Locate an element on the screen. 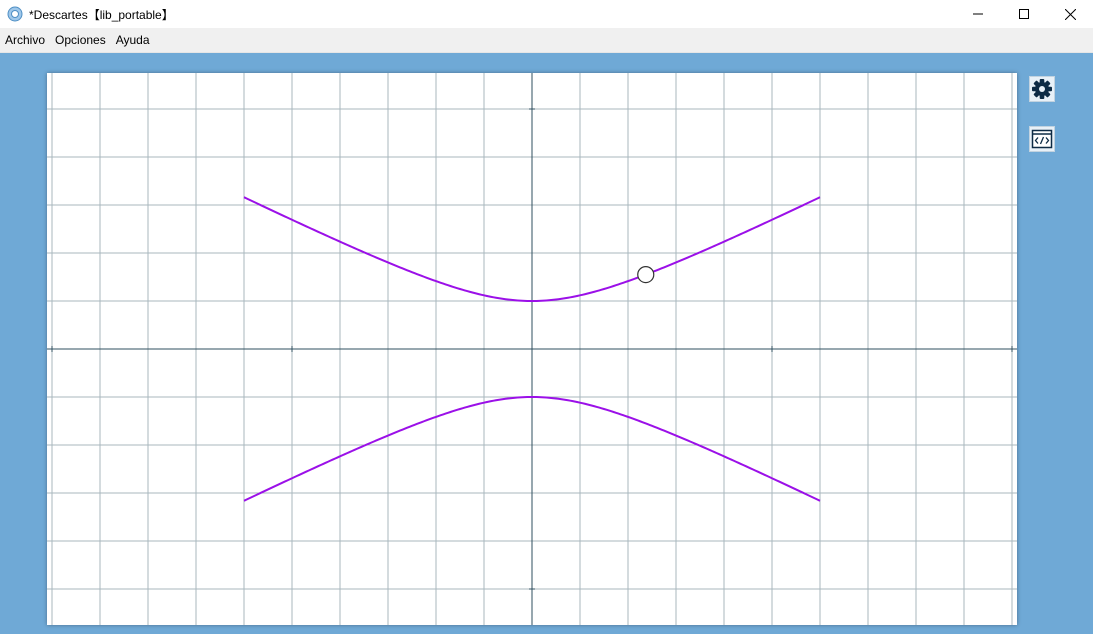 This screenshot has height=634, width=1093. maximize-button is located at coordinates (1024, 14).